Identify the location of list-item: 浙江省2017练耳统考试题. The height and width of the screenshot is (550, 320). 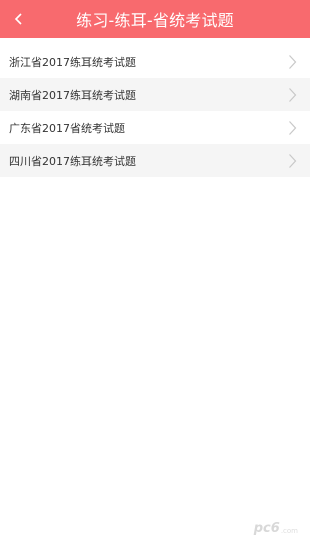
(155, 61).